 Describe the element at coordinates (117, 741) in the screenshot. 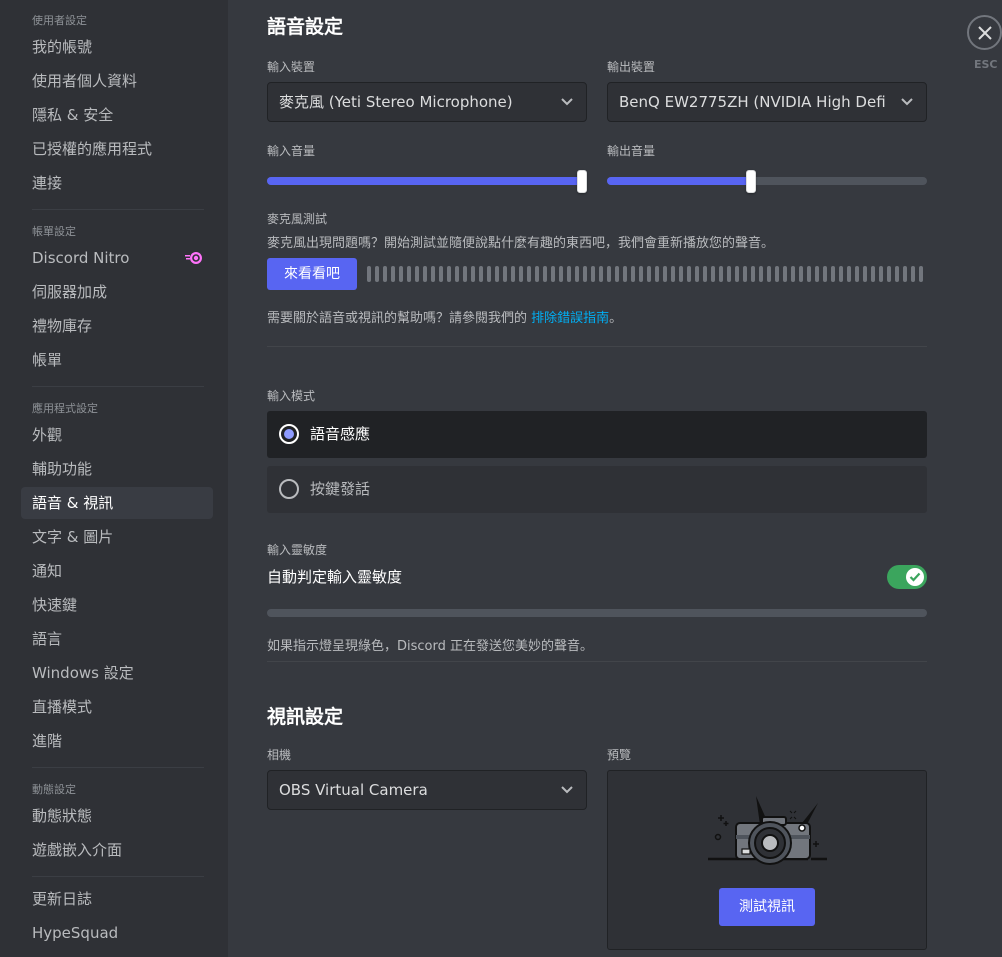

I see `sidebar-item-advanced: 進階` at that location.